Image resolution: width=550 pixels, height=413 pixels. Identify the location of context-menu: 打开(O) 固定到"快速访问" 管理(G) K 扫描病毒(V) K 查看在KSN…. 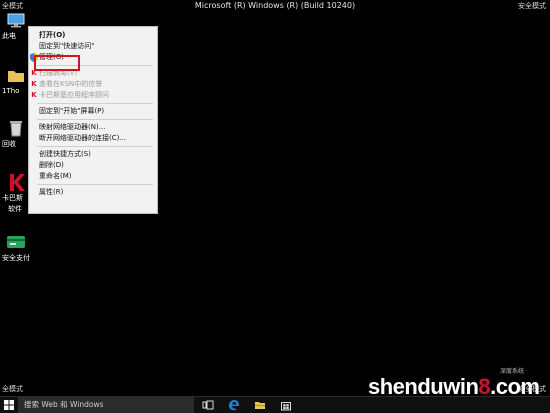
(93, 120).